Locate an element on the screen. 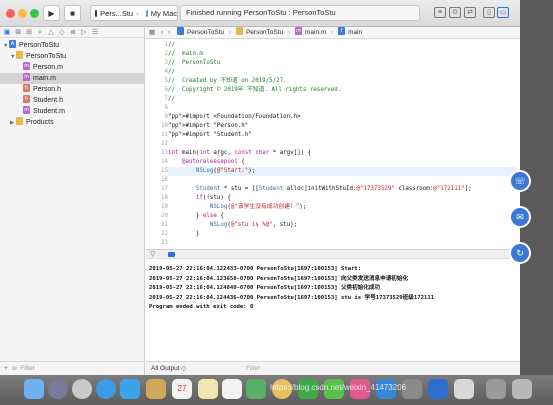  tree-item-person-h: h Person.h is located at coordinates (72, 89).